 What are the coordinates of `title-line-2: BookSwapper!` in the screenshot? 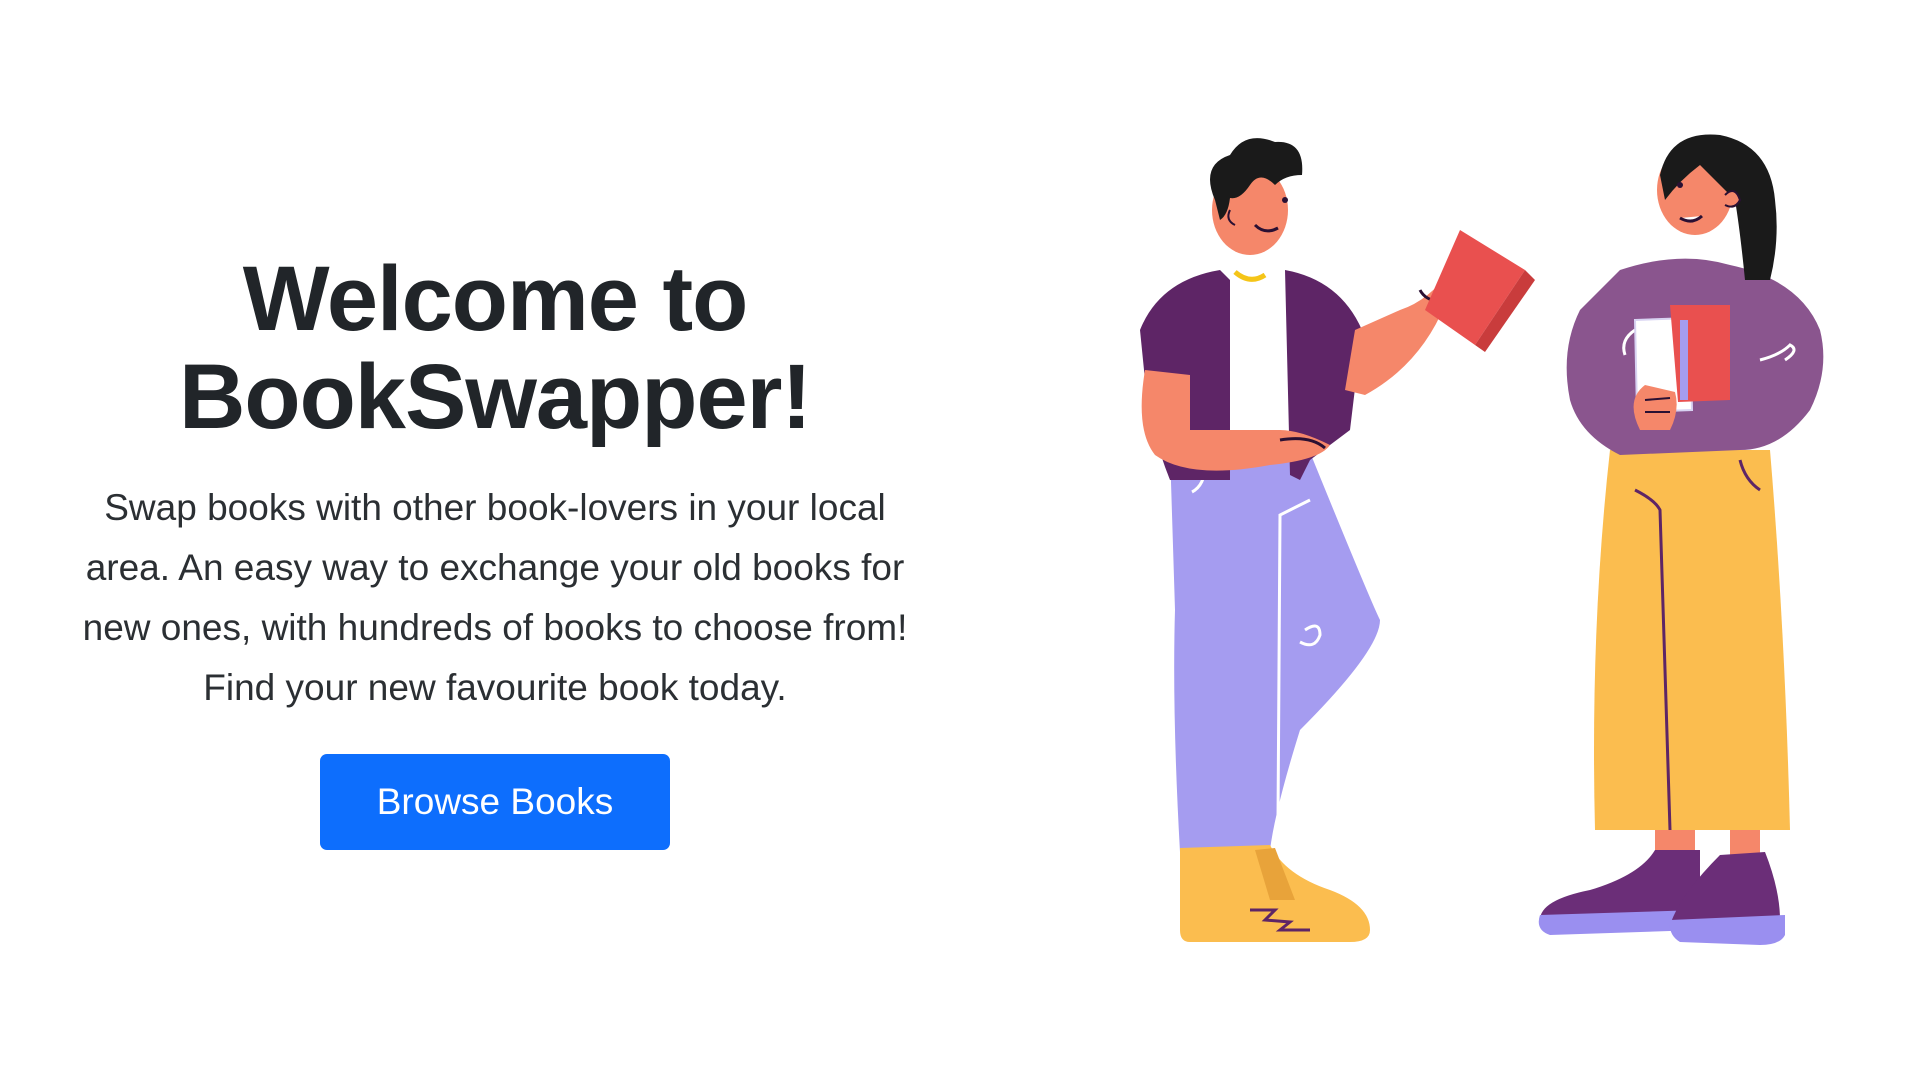 It's located at (495, 397).